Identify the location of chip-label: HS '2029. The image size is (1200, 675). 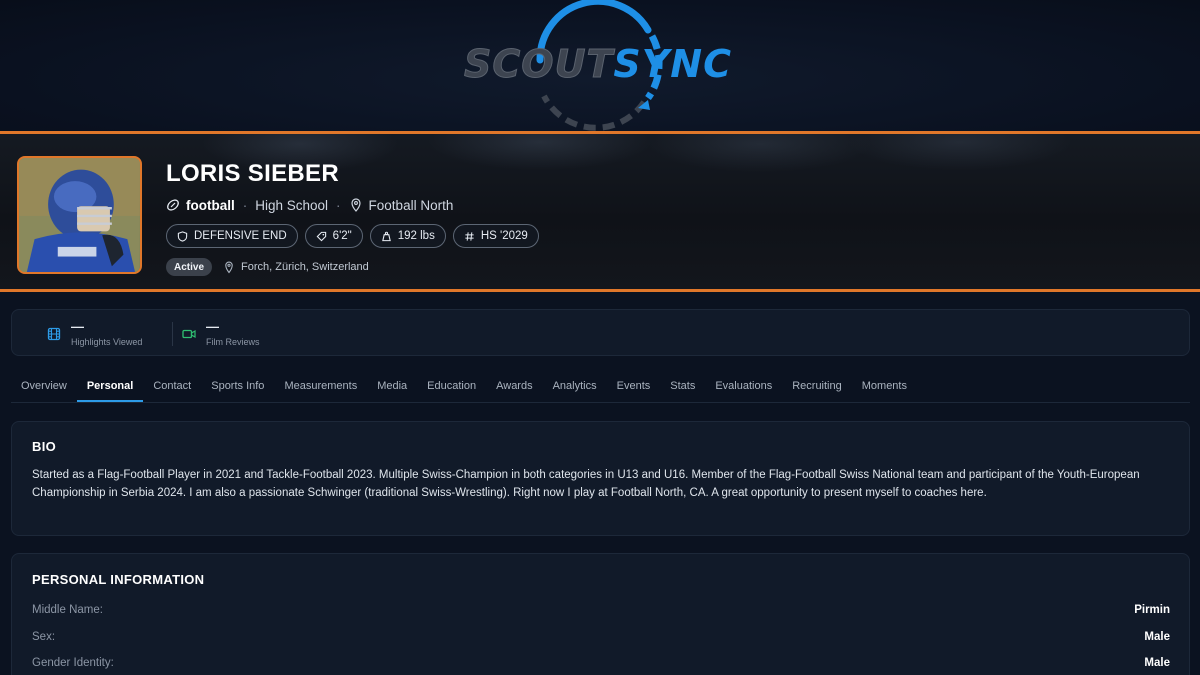
(504, 236).